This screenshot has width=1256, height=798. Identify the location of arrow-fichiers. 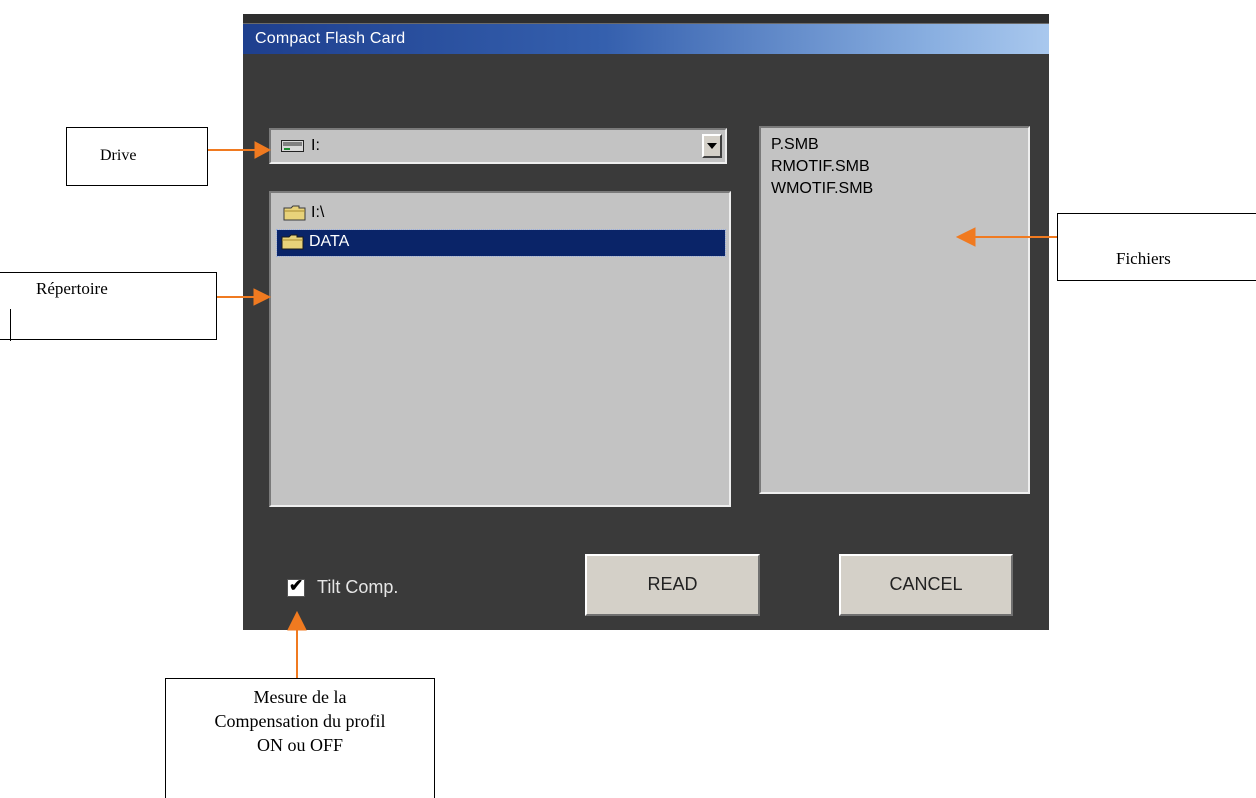
(1006, 237).